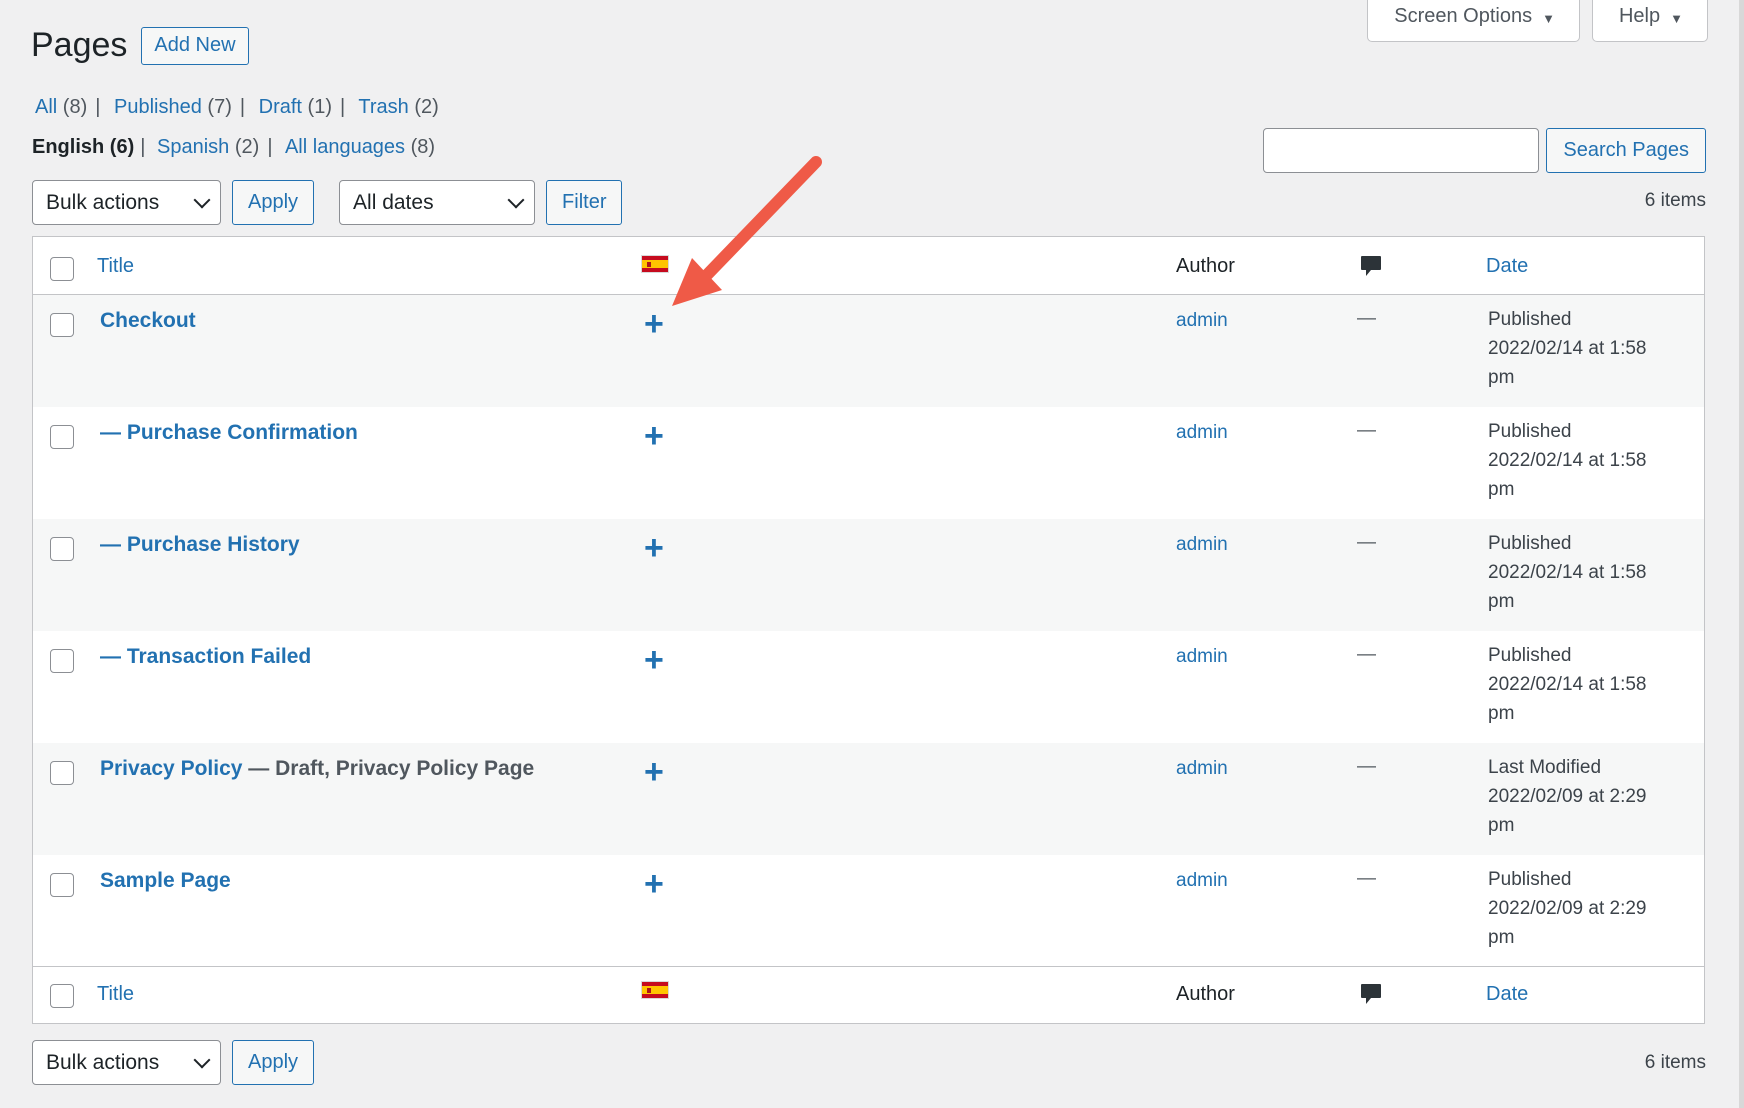 Image resolution: width=1744 pixels, height=1108 pixels. What do you see at coordinates (219, 107) in the screenshot?
I see `filter-published-count: (7)` at bounding box center [219, 107].